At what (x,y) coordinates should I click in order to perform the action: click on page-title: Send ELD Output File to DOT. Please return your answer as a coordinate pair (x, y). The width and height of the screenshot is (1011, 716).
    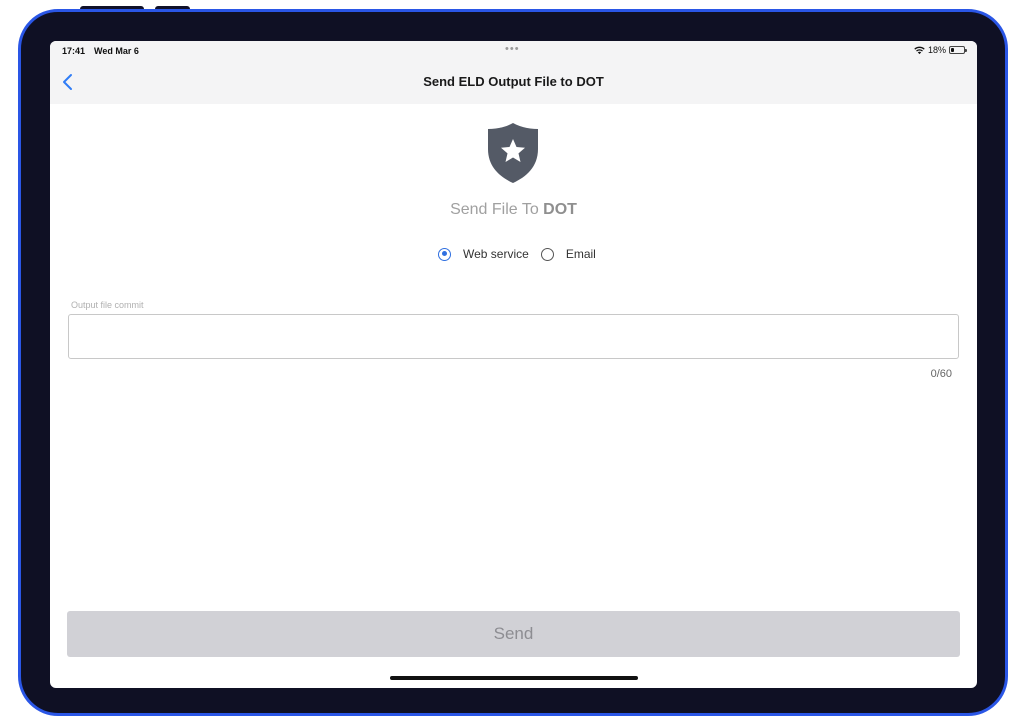
    Looking at the image, I should click on (513, 81).